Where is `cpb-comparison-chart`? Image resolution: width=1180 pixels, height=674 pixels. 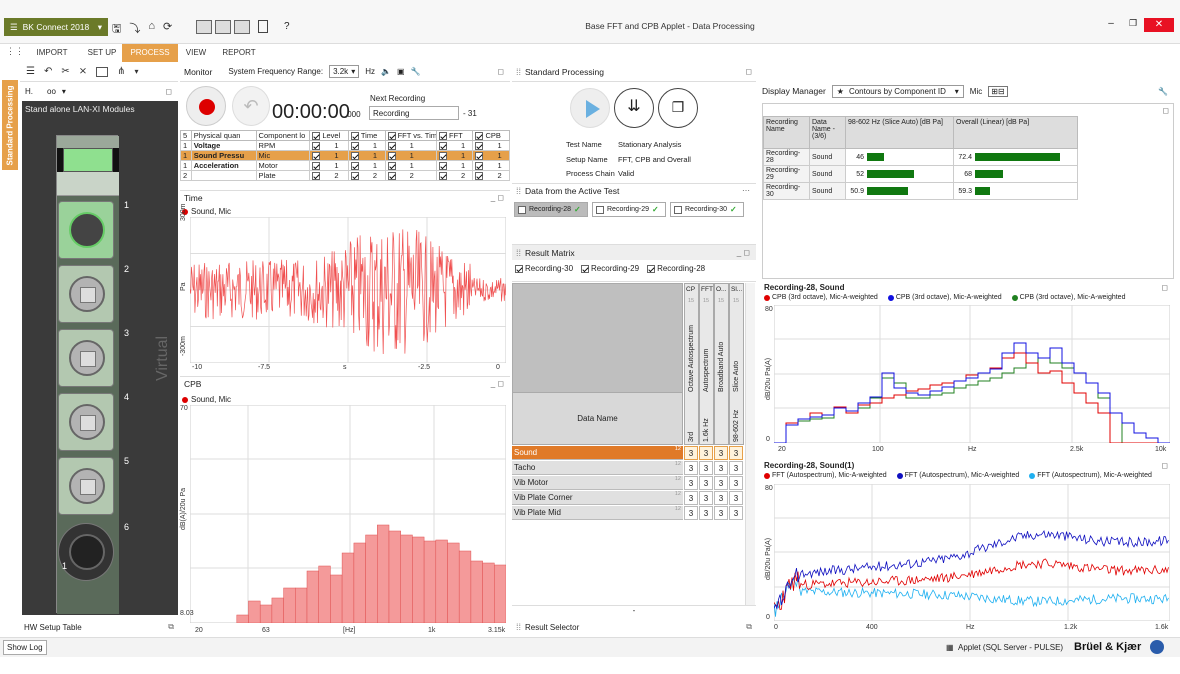 cpb-comparison-chart is located at coordinates (972, 374).